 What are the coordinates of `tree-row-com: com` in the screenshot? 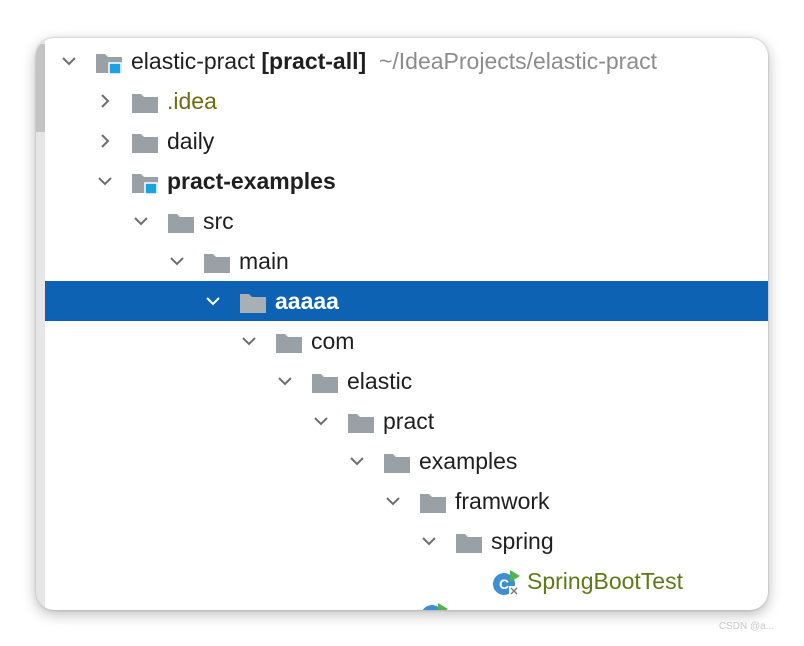 It's located at (406, 341).